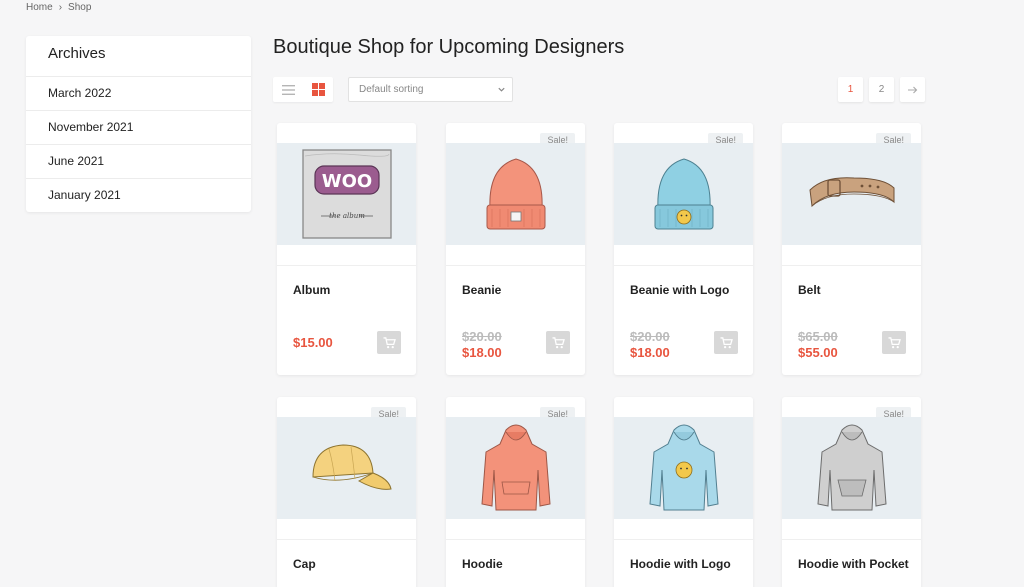 Image resolution: width=1024 pixels, height=587 pixels. I want to click on hoodie-with-logo-image, so click(683, 467).